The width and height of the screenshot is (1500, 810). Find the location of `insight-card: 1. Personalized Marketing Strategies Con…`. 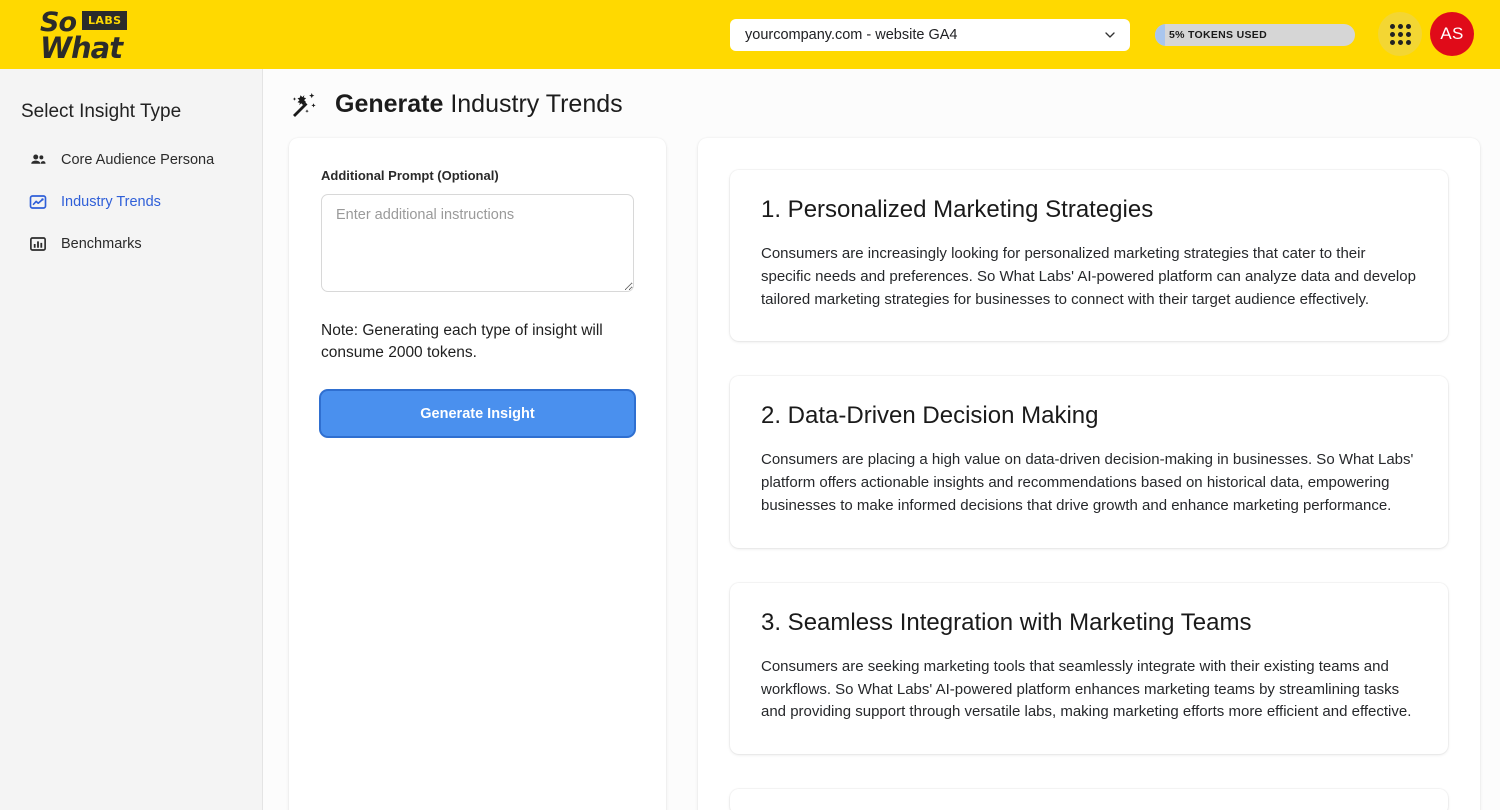

insight-card: 1. Personalized Marketing Strategies Con… is located at coordinates (1089, 256).